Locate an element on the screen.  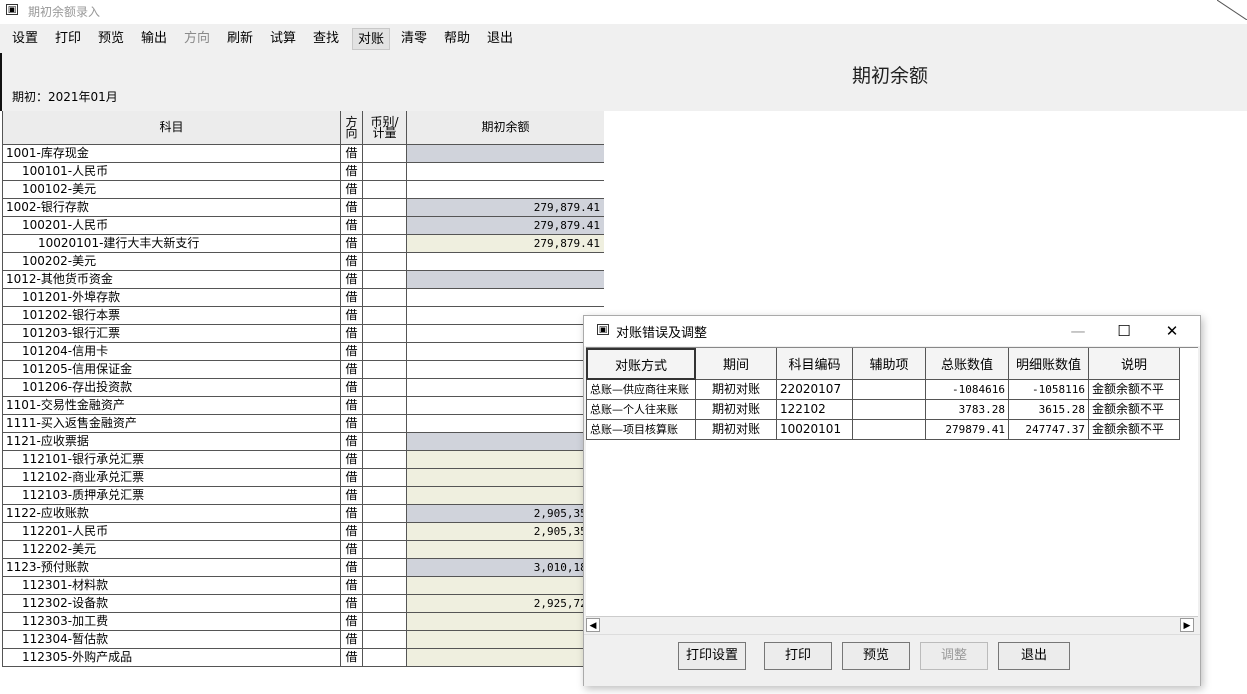
dialog-cell-code: 122102 is located at coordinates (815, 410).